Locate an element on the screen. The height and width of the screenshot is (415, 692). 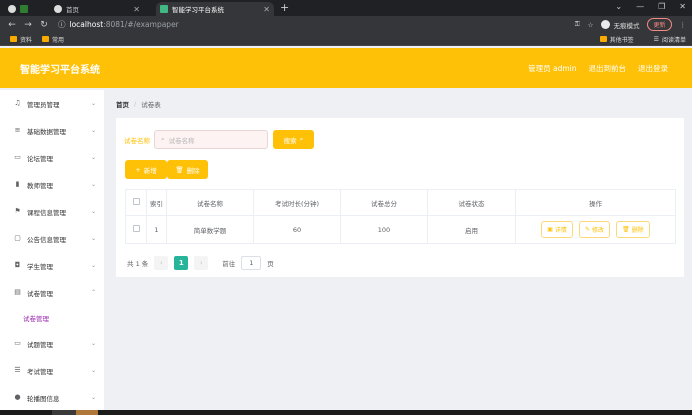
back-icon: ← is located at coordinates (12, 25).